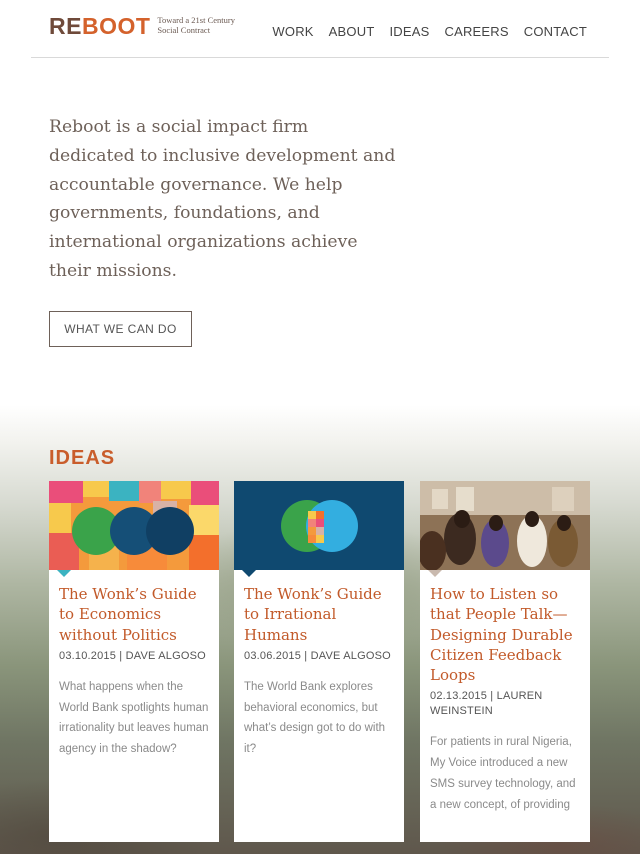 Image resolution: width=640 pixels, height=854 pixels. Describe the element at coordinates (184, 29) in the screenshot. I see `tagline-line-2: Social Contract` at that location.